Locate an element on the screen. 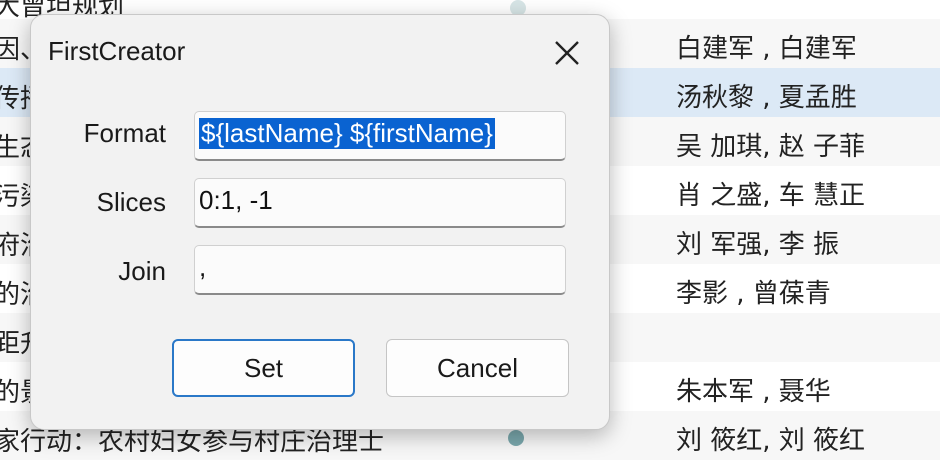 This screenshot has height=460, width=940. slices-field: 0:1, -1 is located at coordinates (380, 203).